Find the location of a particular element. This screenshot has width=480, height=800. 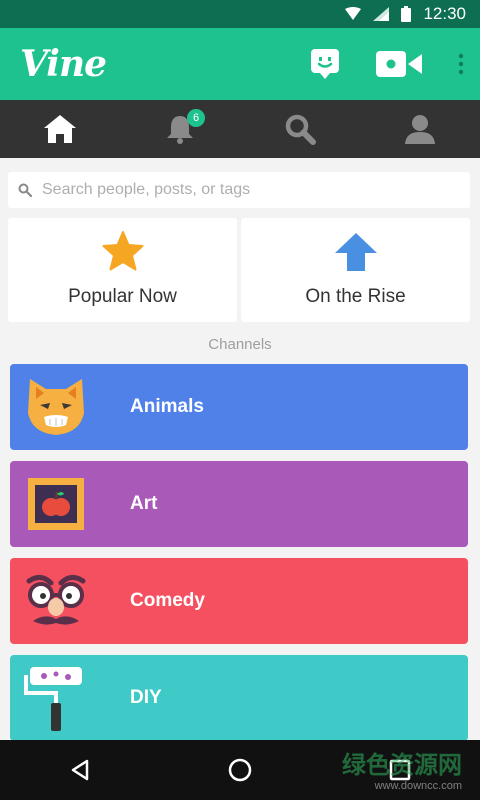

overflow-menu-button is located at coordinates (461, 64).